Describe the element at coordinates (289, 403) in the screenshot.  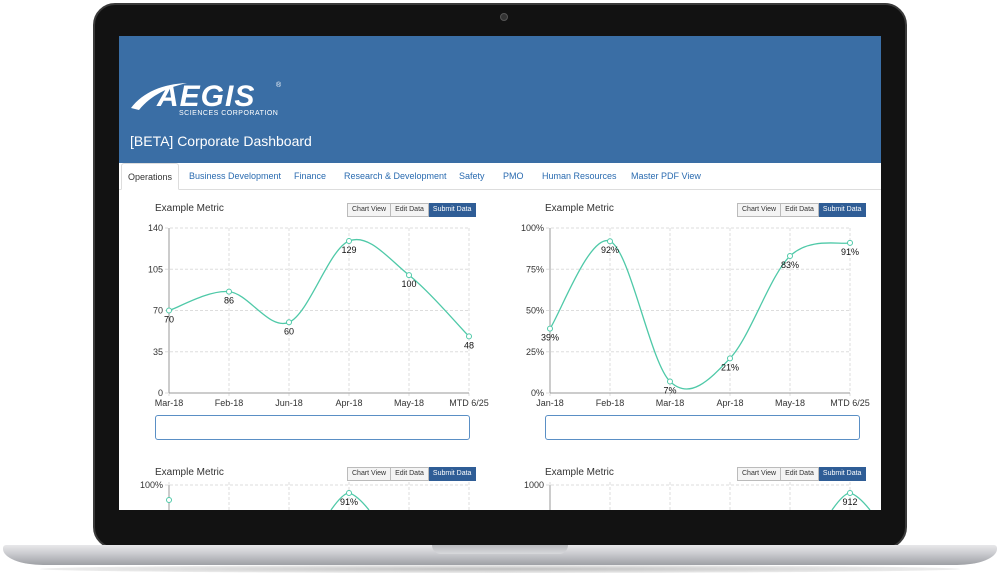
I see `x-tick-label: Jun-18` at that location.